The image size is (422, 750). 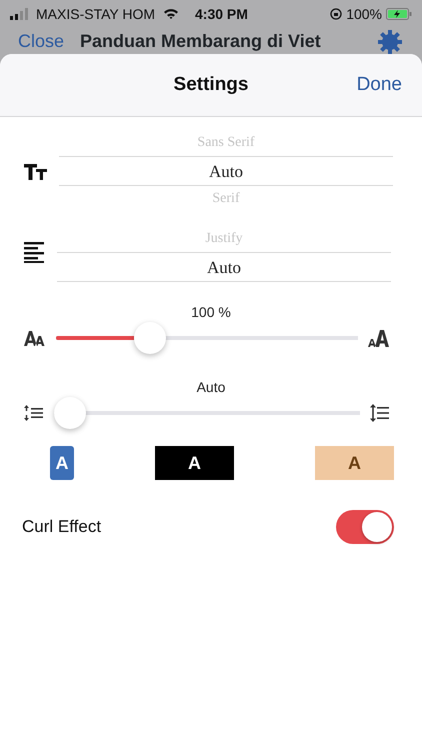 What do you see at coordinates (379, 85) in the screenshot?
I see `done-button: Done` at bounding box center [379, 85].